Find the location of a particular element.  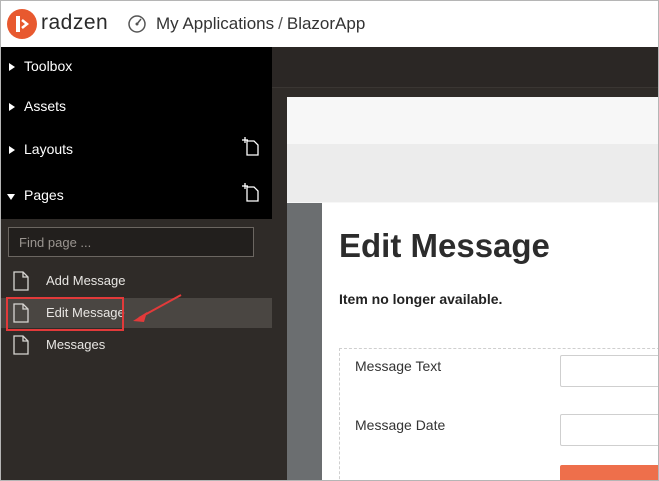

add-layout-icon is located at coordinates (251, 147).